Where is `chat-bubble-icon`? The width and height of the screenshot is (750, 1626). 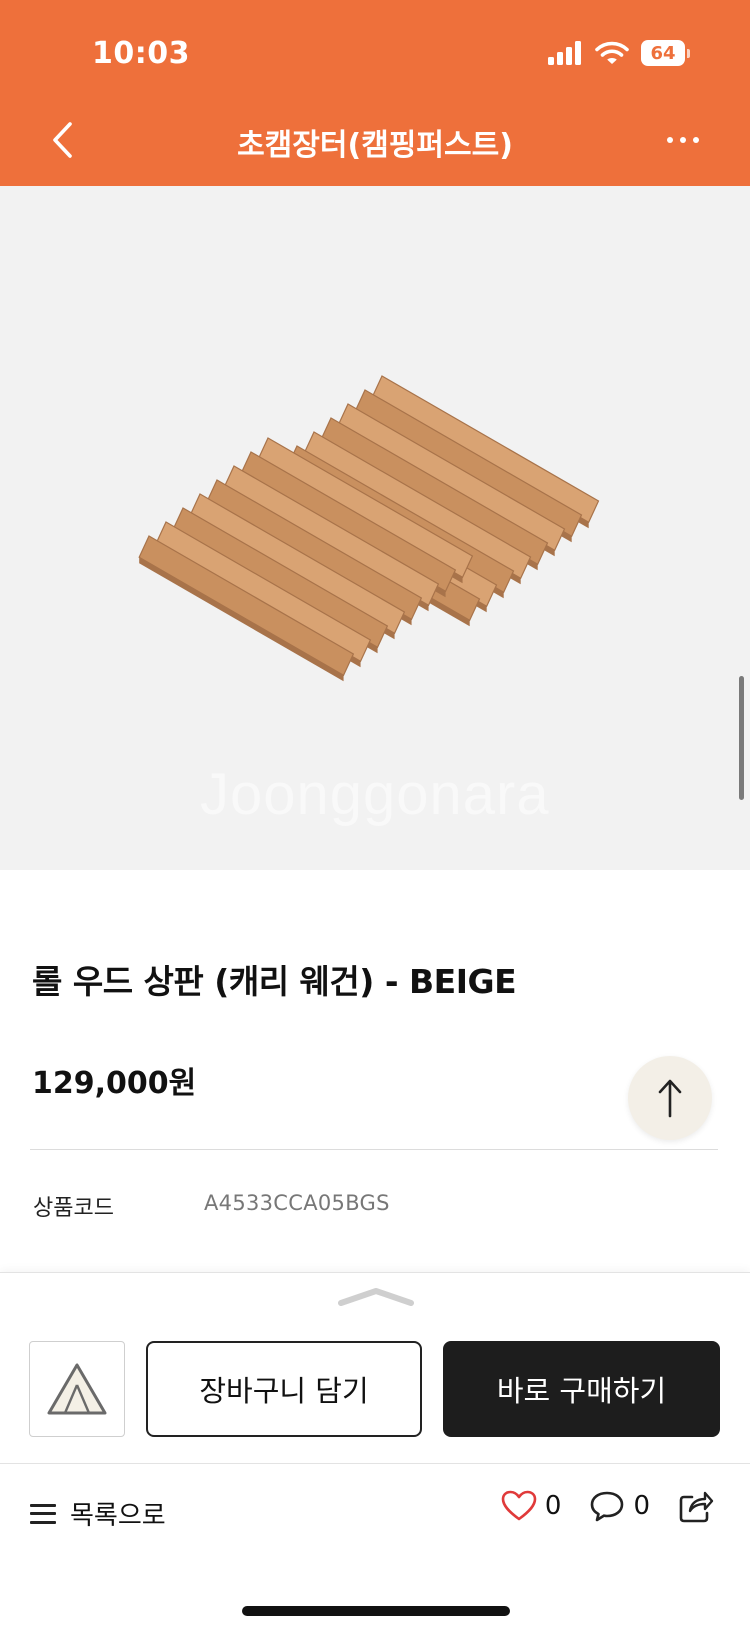 chat-bubble-icon is located at coordinates (607, 1506).